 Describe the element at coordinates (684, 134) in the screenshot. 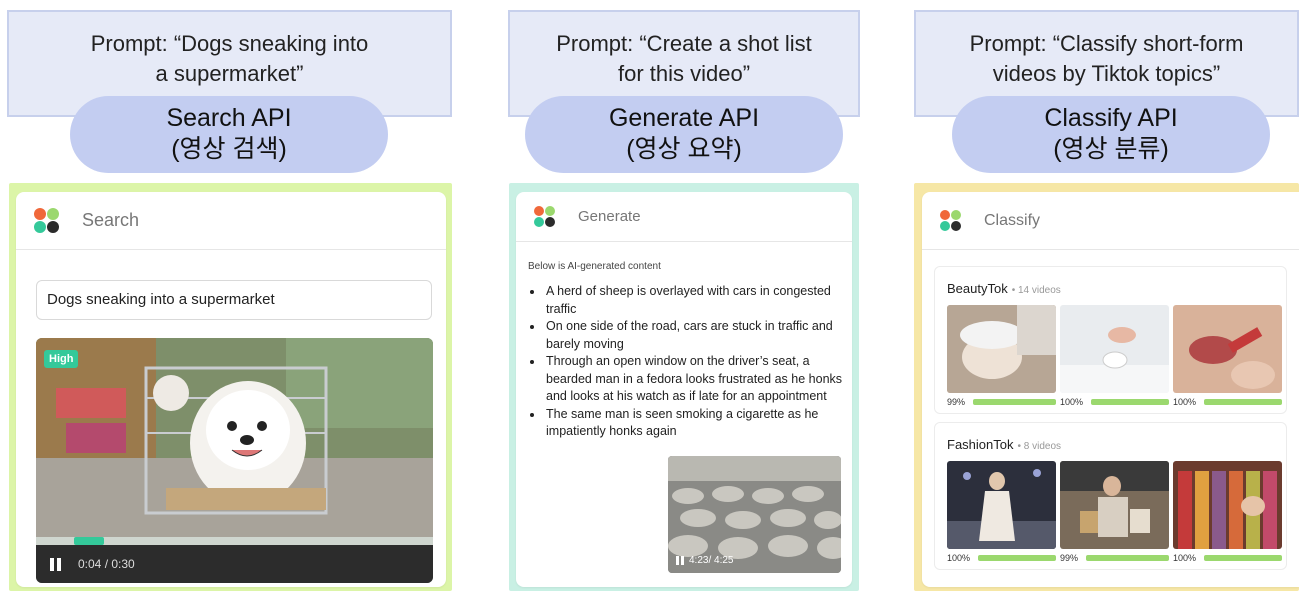

I see `api-label-generate: Generate API (영상 요약)` at that location.